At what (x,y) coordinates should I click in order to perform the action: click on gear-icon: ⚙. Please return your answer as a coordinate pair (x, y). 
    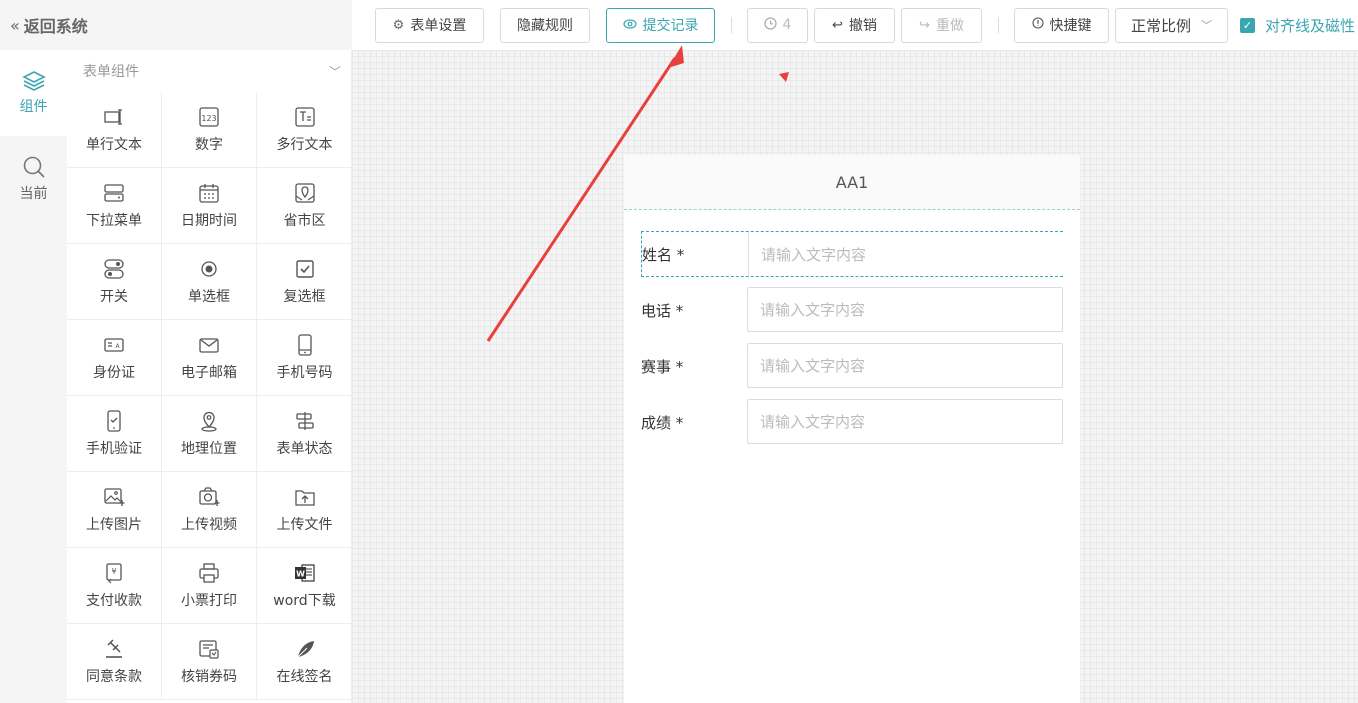
    Looking at the image, I should click on (398, 25).